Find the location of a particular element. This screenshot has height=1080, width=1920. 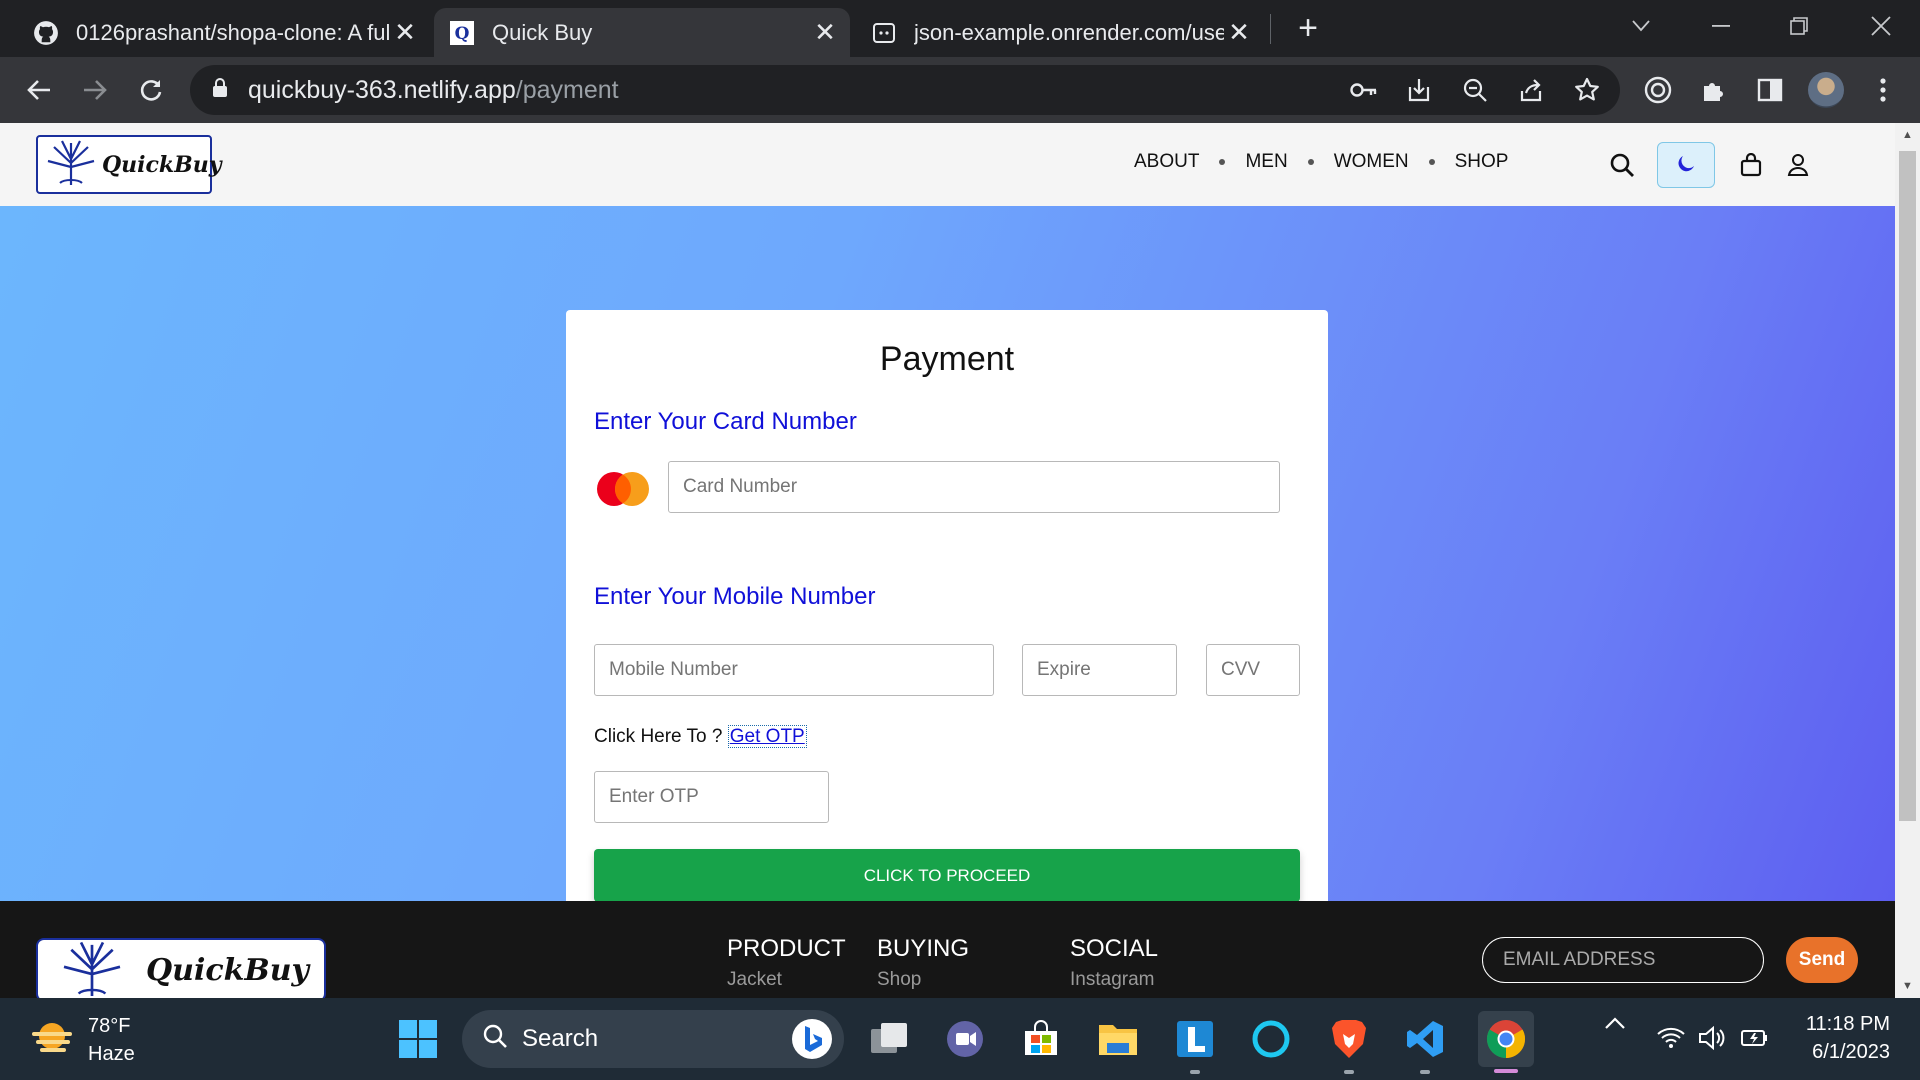

microsoft-store-icon is located at coordinates (1041, 1039).